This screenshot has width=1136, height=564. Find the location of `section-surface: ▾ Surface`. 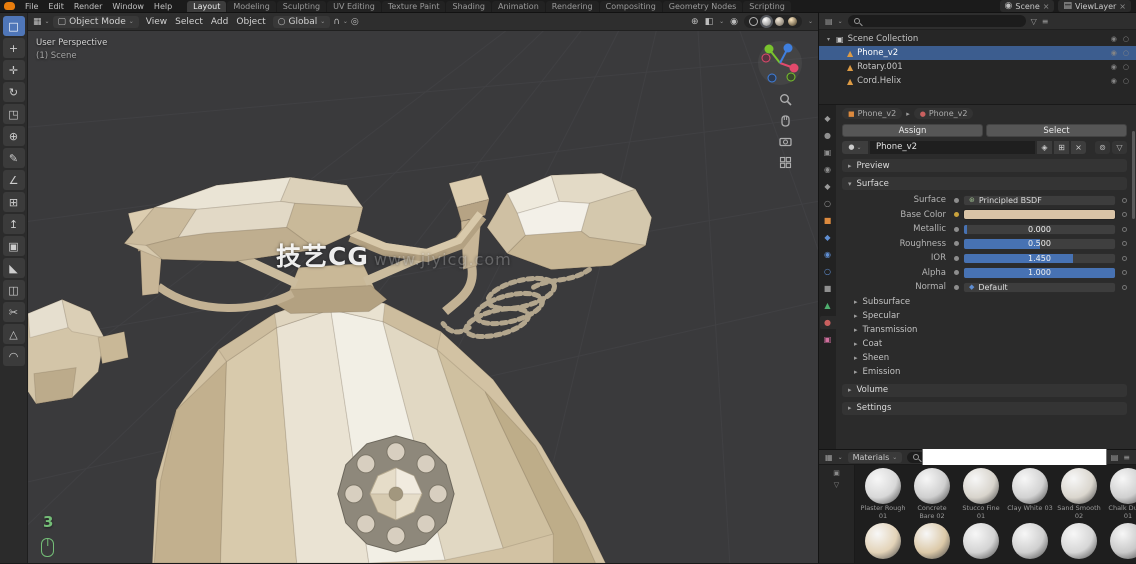

section-surface: ▾ Surface is located at coordinates (984, 183).